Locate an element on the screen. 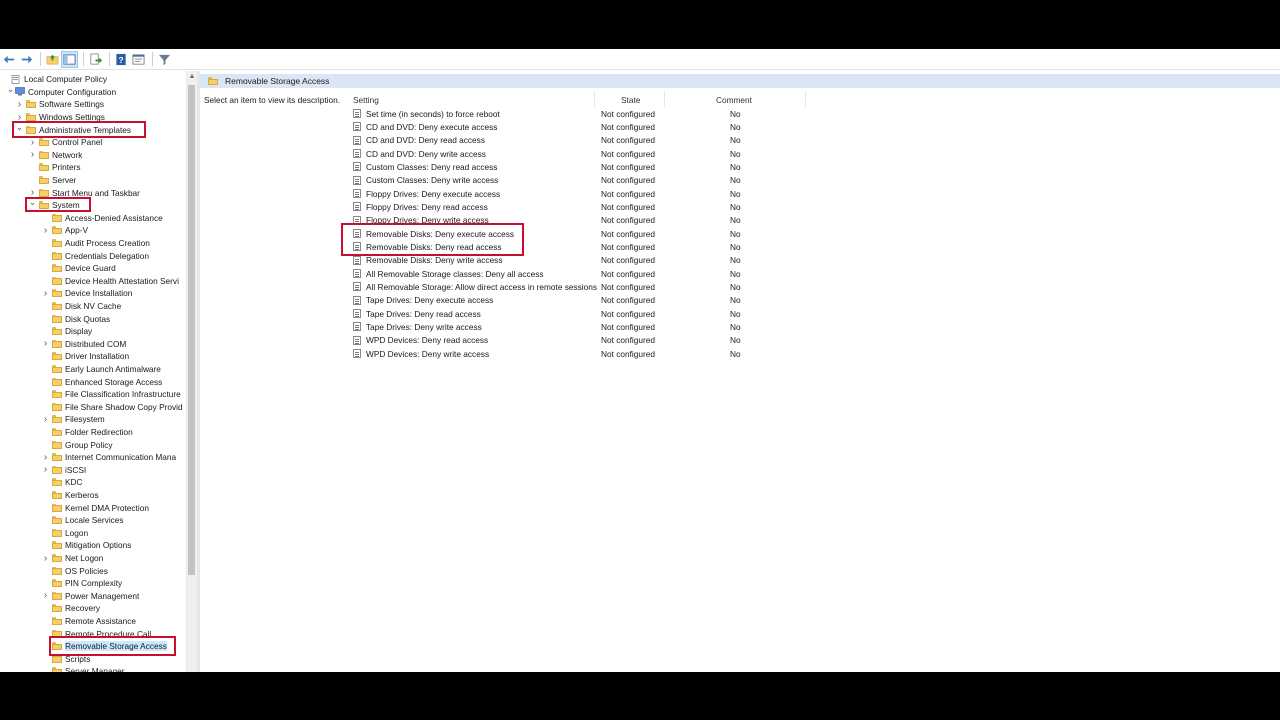 This screenshot has height=720, width=1280. tree-item: Locale Services is located at coordinates (98, 520).